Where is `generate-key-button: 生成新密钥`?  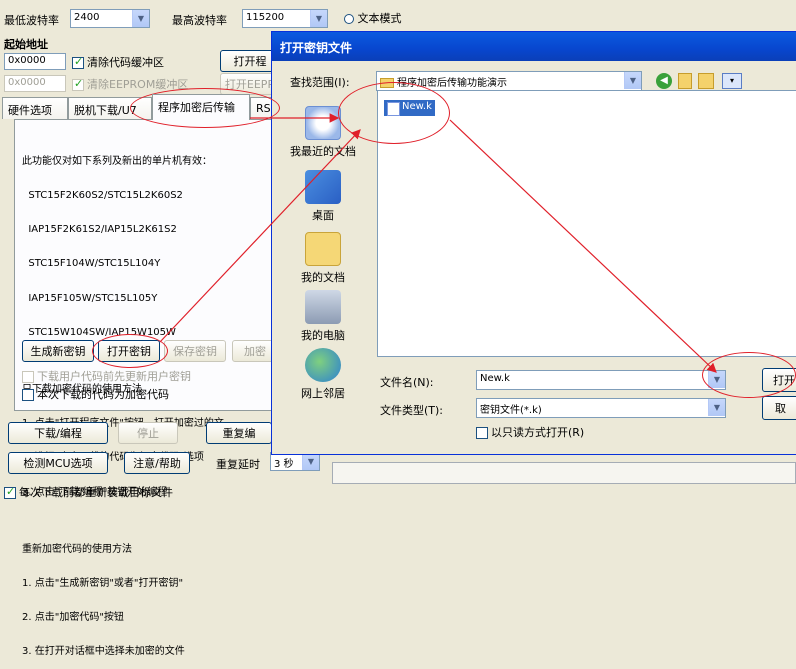 generate-key-button: 生成新密钥 is located at coordinates (58, 351).